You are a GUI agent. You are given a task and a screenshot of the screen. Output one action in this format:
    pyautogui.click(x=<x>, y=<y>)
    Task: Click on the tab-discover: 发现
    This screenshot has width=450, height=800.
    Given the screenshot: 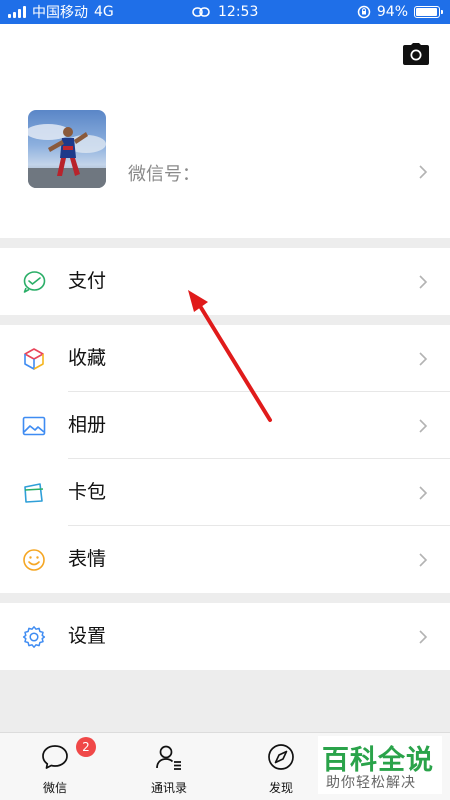 What is the action you would take?
    pyautogui.click(x=281, y=766)
    